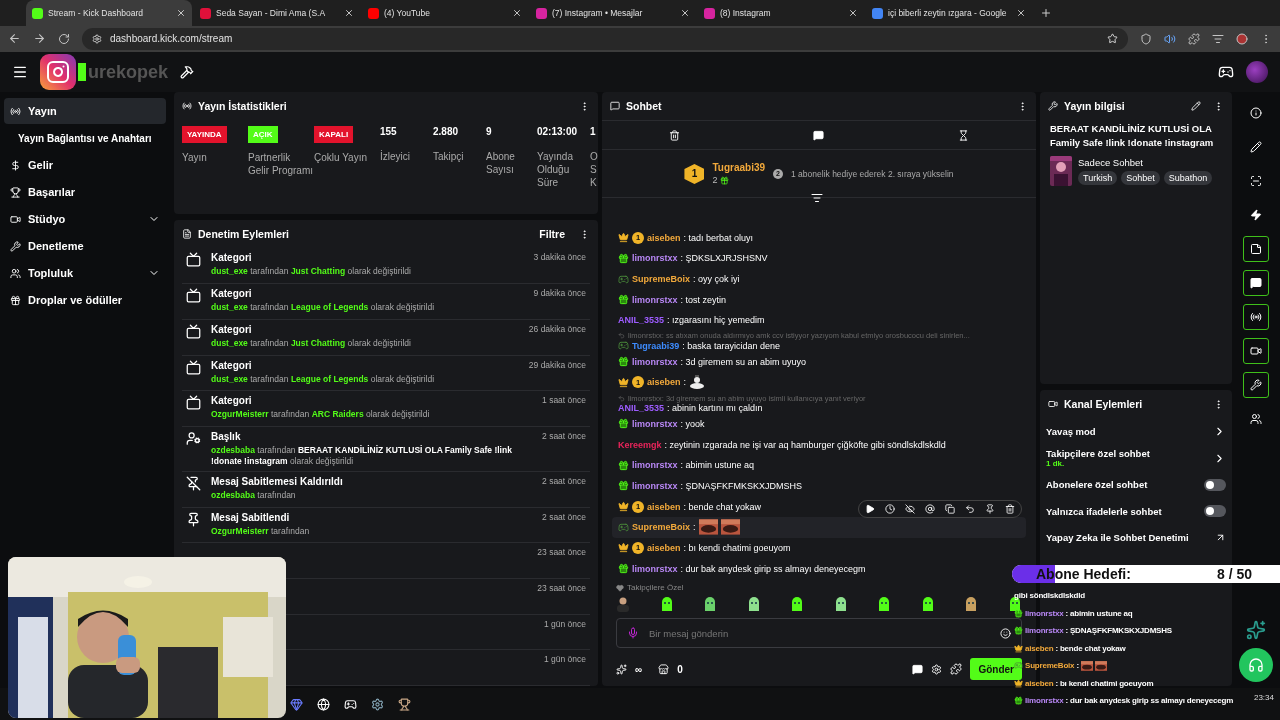  Describe the element at coordinates (85, 138) in the screenshot. I see `sidebar-item: Yayın Bağlantısı ve Anahtarı` at that location.